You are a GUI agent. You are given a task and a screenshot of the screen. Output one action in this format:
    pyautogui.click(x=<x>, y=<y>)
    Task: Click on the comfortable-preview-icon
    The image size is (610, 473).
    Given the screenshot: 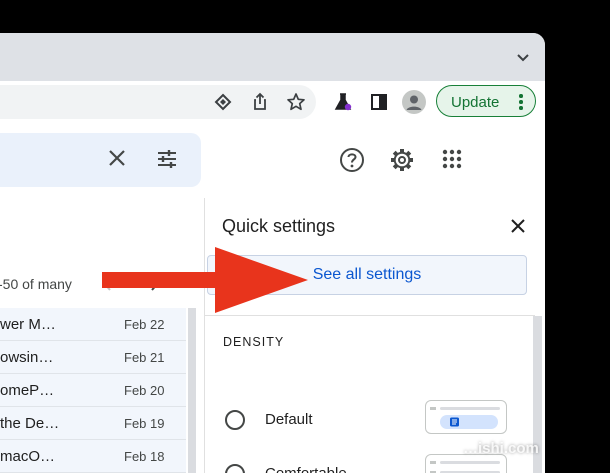 What is the action you would take?
    pyautogui.click(x=465, y=467)
    